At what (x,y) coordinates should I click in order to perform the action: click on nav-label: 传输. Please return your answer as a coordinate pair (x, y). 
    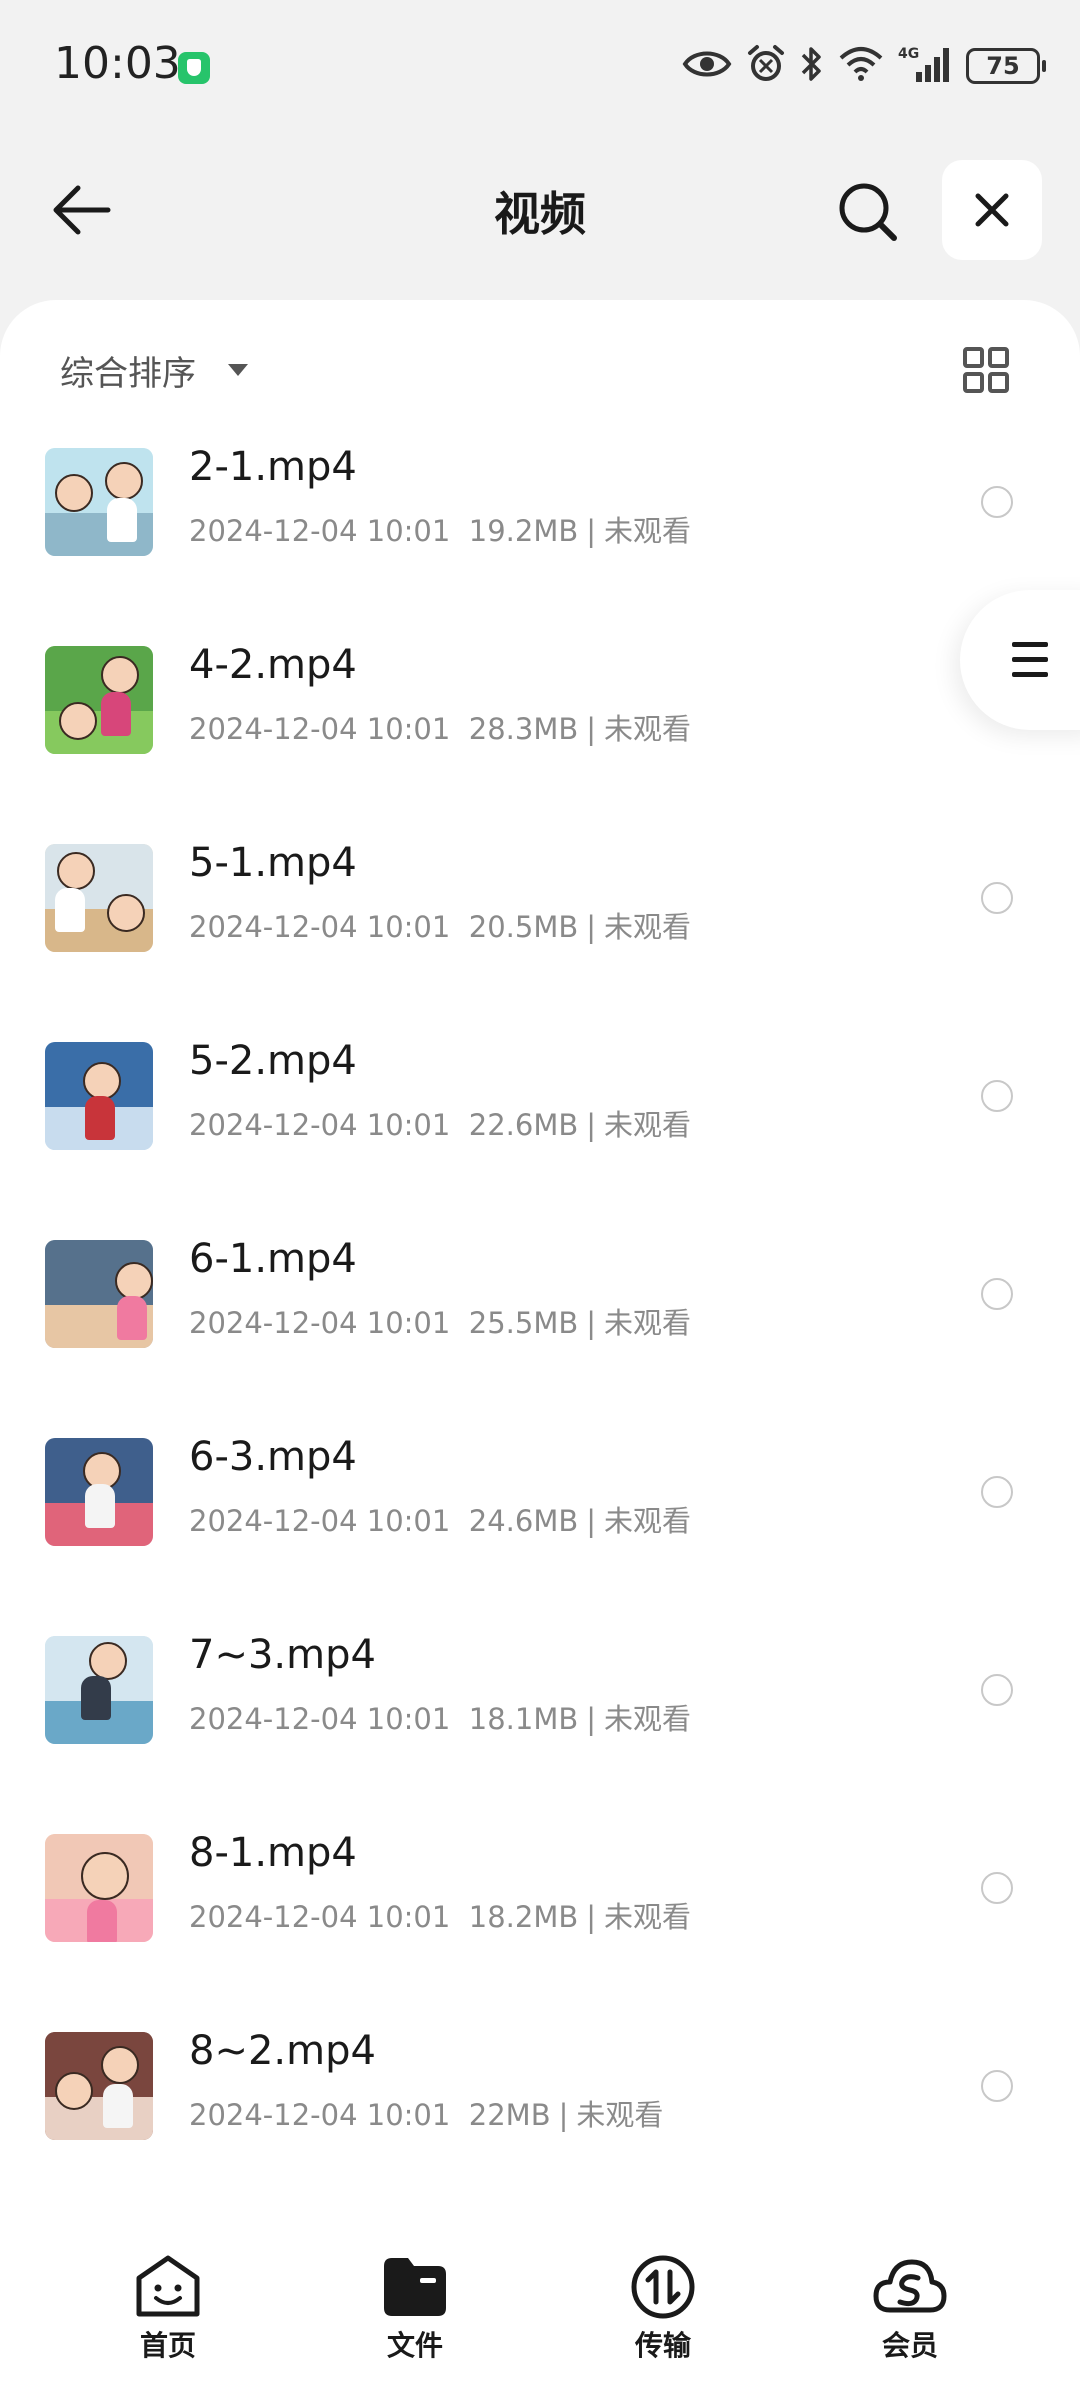
    Looking at the image, I should click on (662, 2345).